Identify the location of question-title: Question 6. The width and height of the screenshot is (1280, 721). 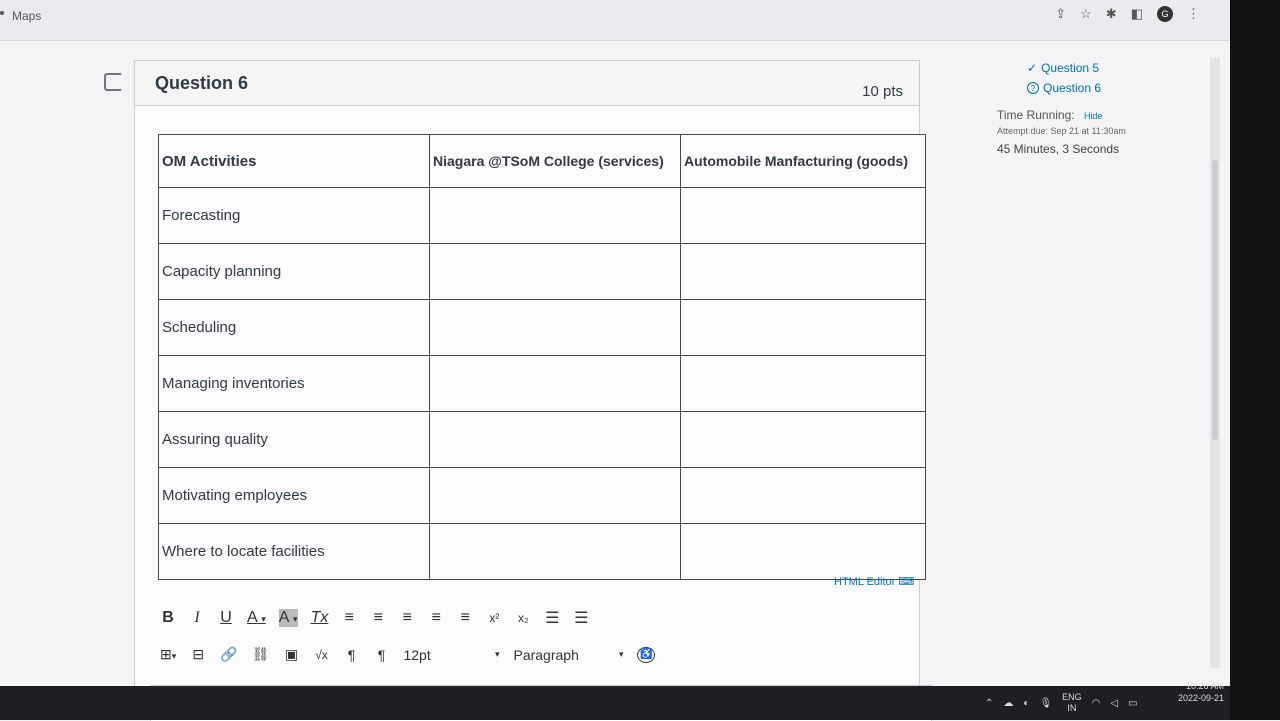
(202, 83).